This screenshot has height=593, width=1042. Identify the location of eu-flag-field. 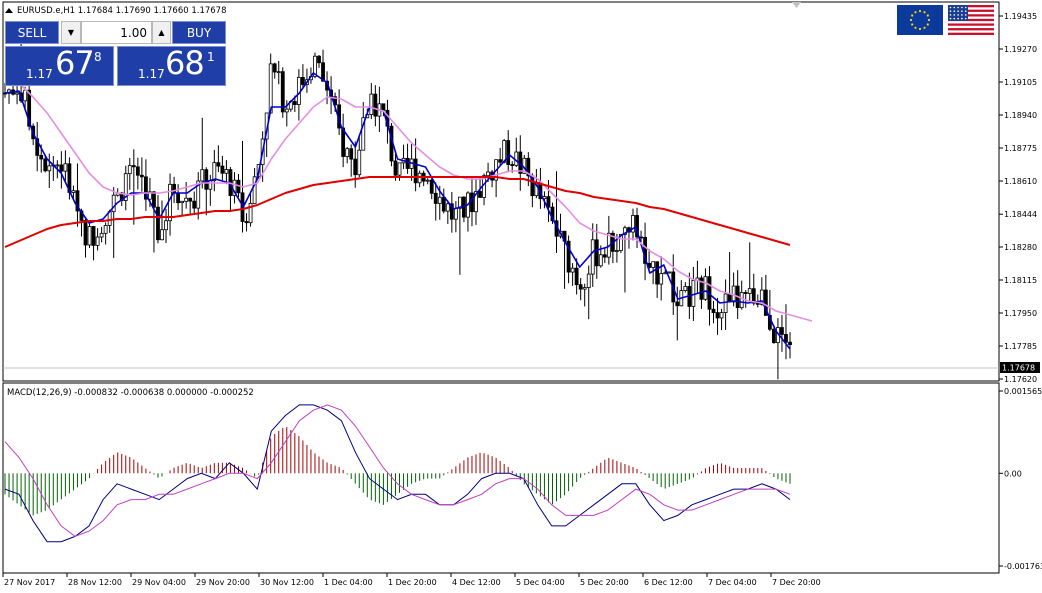
(920, 20).